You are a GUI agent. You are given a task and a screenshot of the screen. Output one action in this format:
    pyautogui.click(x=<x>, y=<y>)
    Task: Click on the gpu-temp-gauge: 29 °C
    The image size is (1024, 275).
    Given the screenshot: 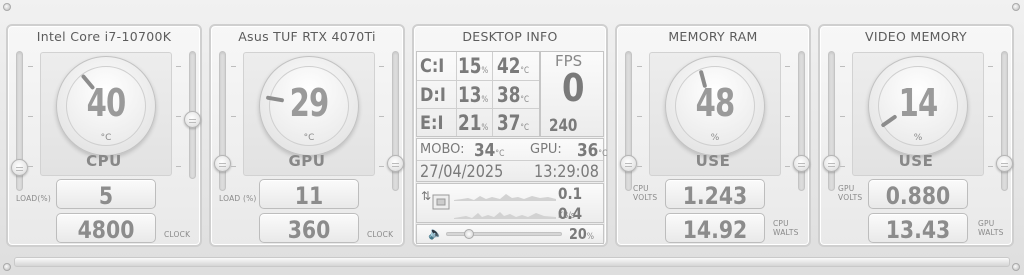 What is the action you would take?
    pyautogui.click(x=309, y=106)
    